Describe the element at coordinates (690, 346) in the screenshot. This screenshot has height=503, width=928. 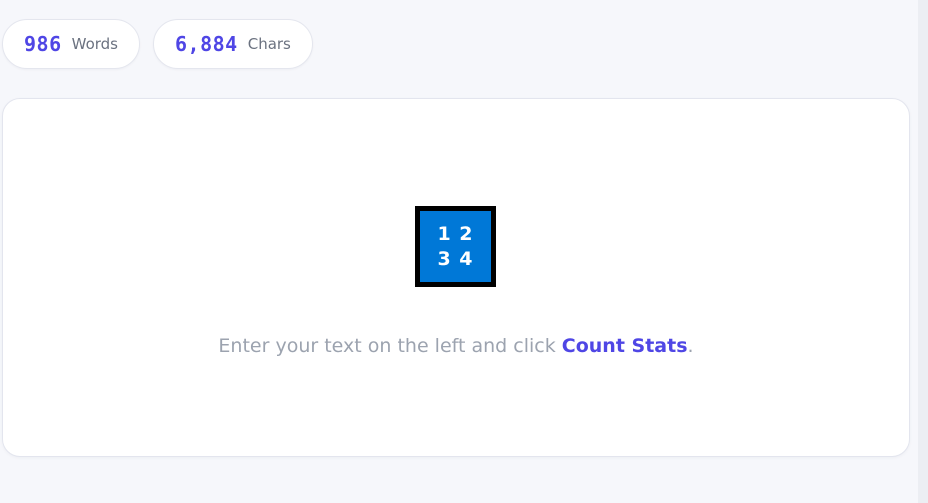
I see `empty-state-suffix: .` at that location.